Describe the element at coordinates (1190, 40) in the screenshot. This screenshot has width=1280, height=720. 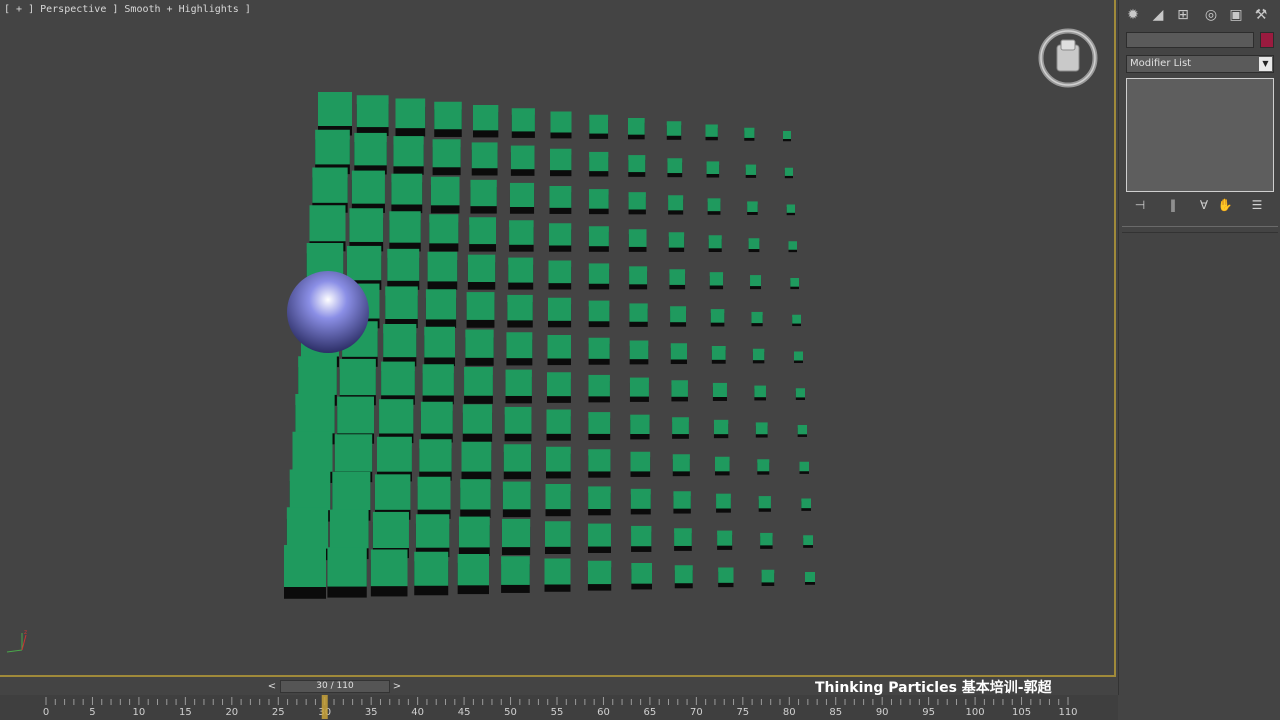
I see `object-name-field` at that location.